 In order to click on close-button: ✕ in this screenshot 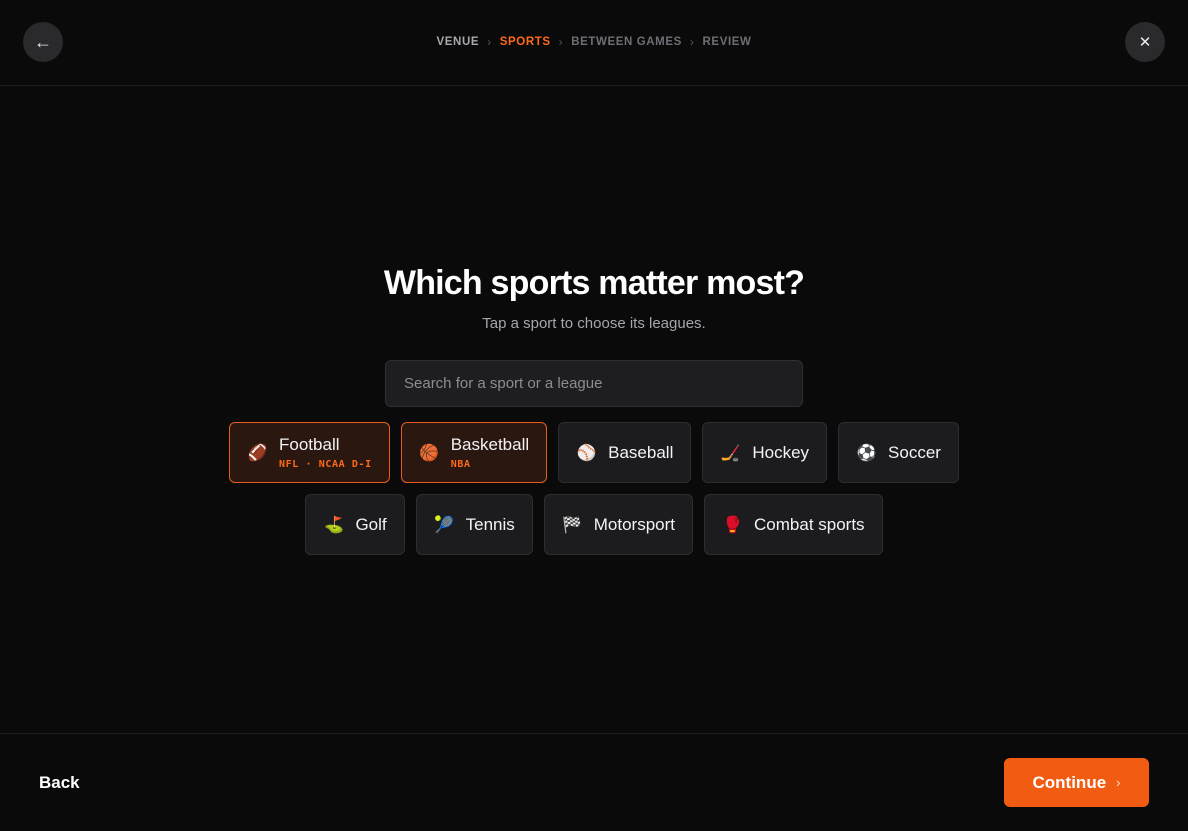, I will do `click(1145, 42)`.